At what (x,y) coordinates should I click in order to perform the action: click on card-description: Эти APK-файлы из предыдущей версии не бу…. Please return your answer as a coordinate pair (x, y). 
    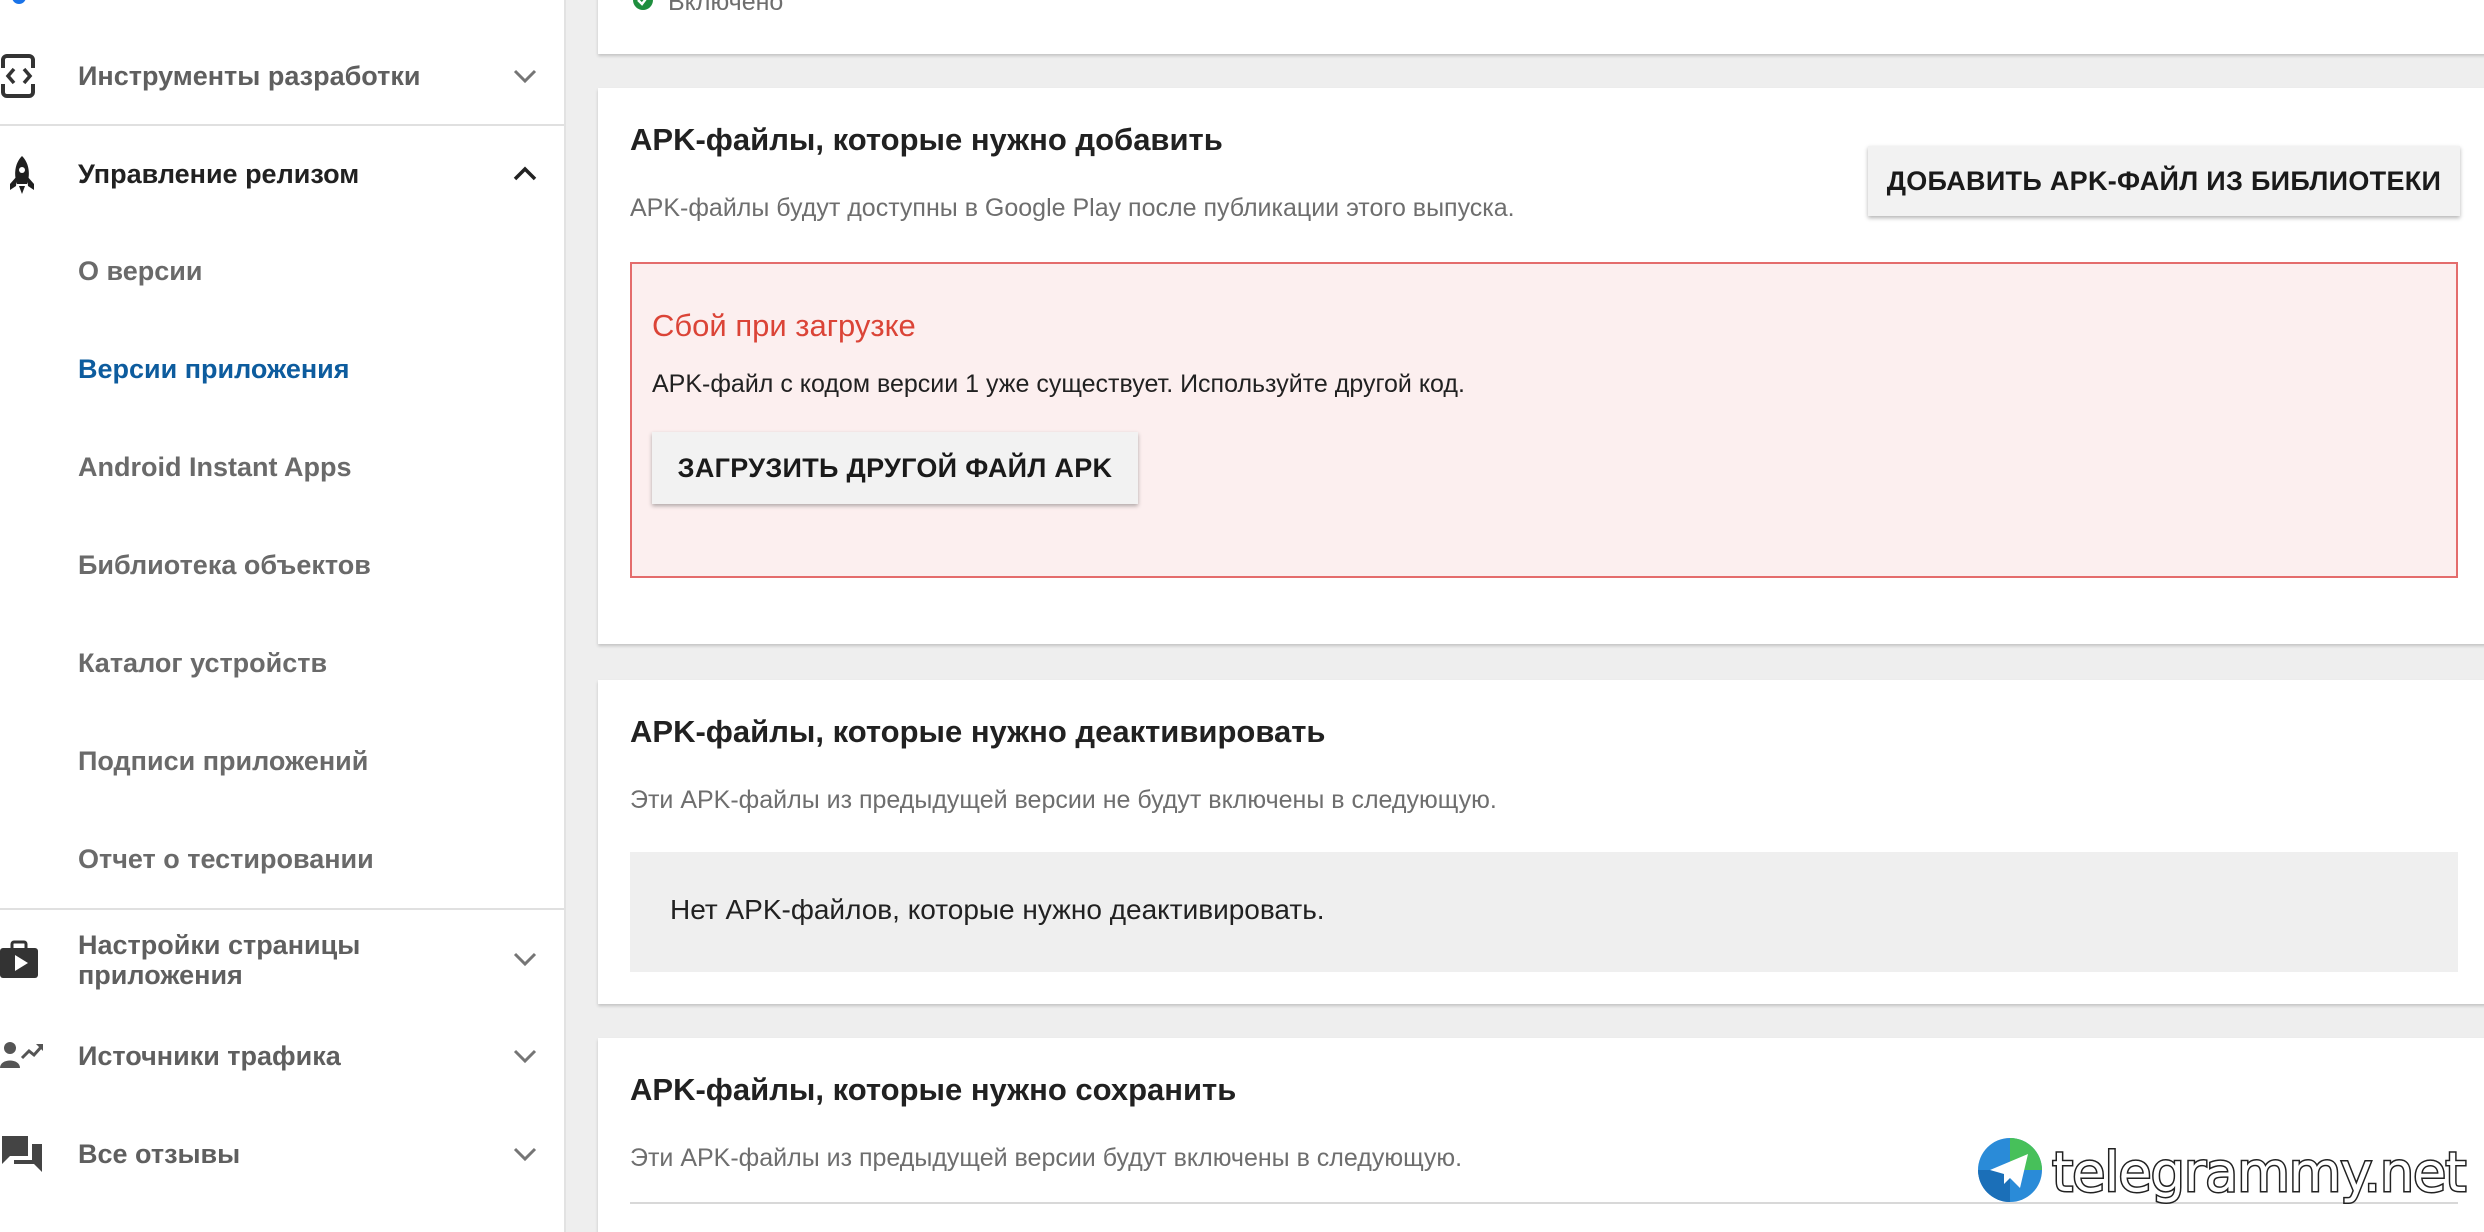
    Looking at the image, I should click on (1063, 800).